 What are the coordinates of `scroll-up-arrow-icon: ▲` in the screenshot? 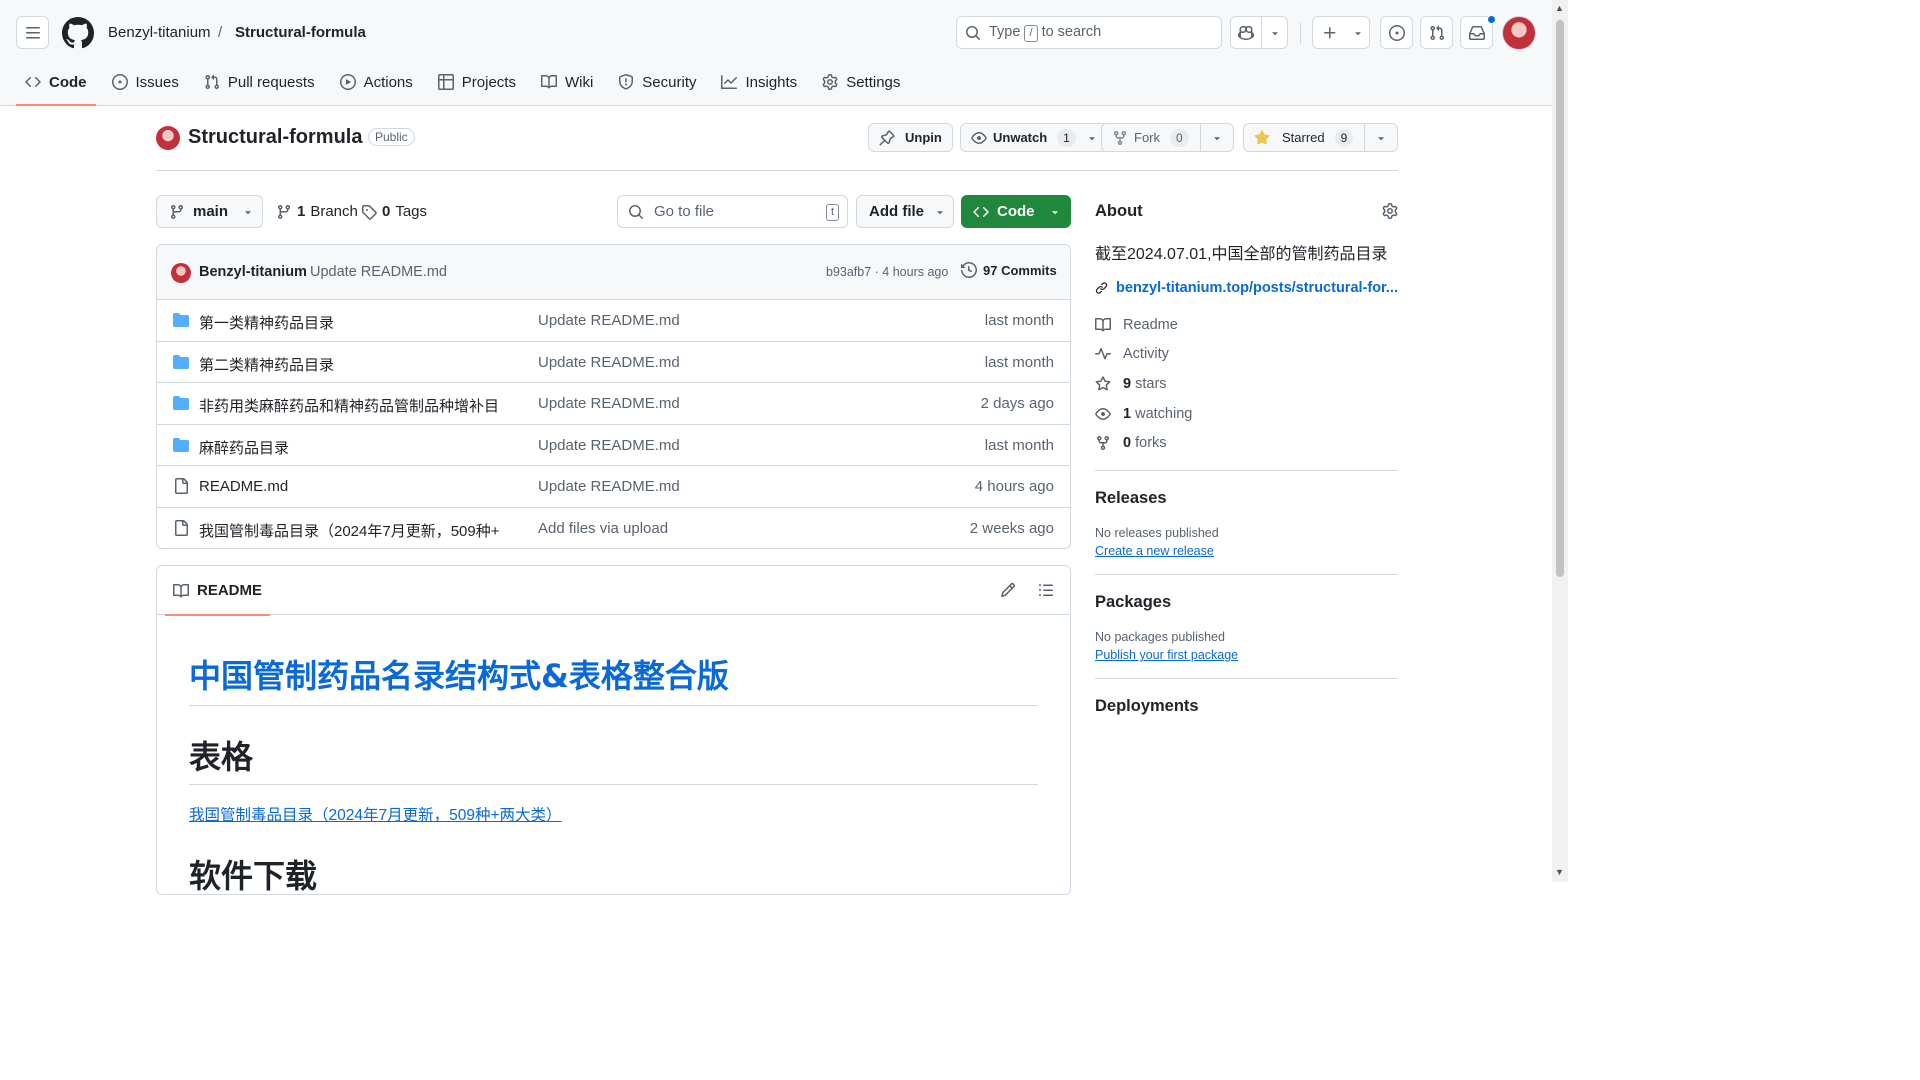 It's located at (1559, 8).